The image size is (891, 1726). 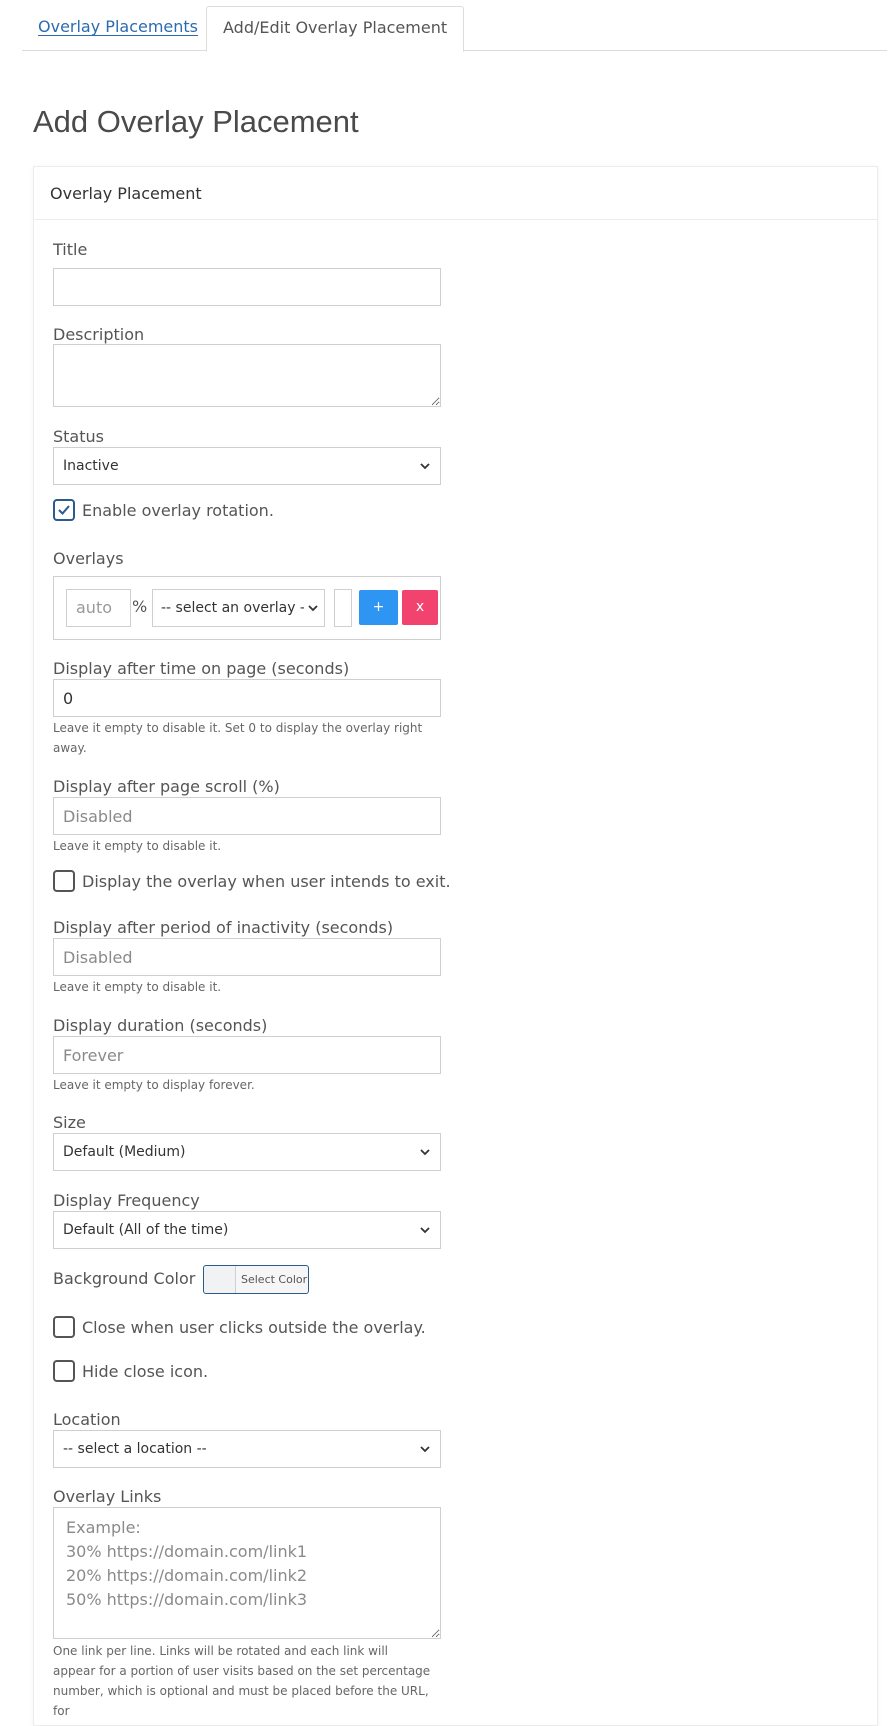 I want to click on select-color-button: Select Color, so click(x=256, y=1279).